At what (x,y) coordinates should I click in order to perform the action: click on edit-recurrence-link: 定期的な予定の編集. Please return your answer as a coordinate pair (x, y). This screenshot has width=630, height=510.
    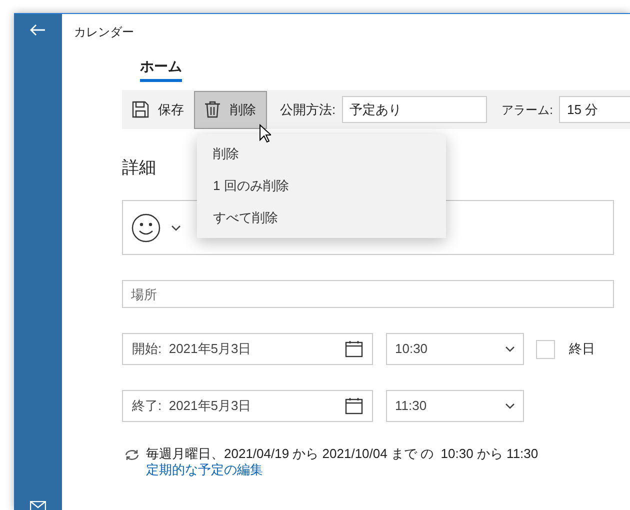
    Looking at the image, I should click on (204, 469).